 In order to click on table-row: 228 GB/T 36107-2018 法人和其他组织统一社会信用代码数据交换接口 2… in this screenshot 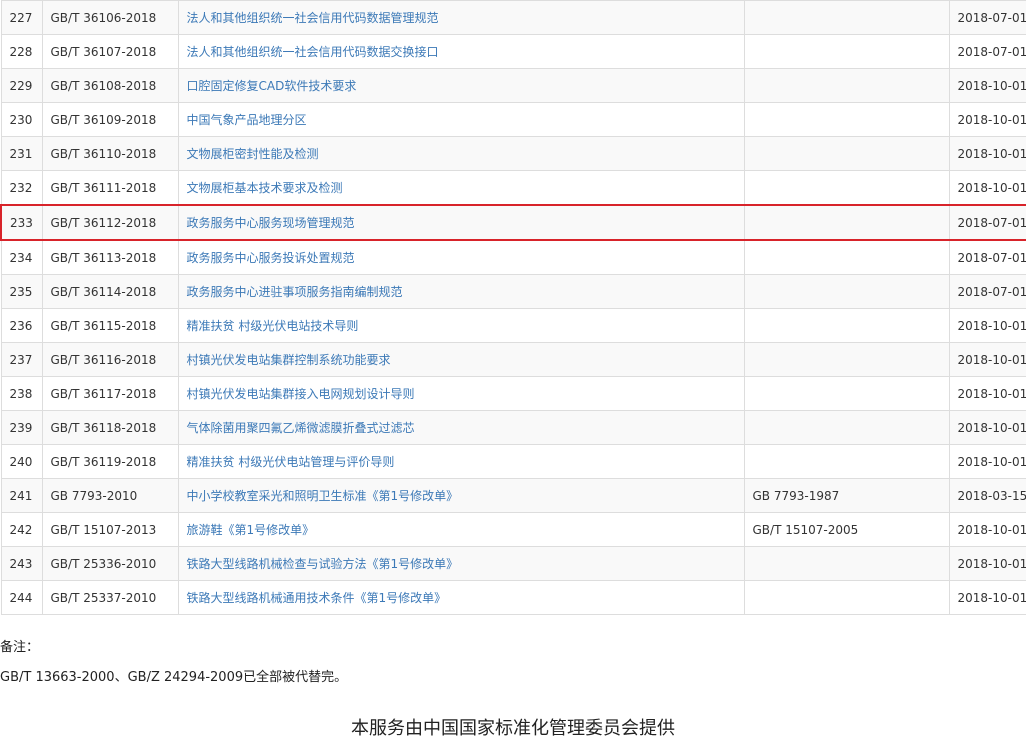, I will do `click(513, 51)`.